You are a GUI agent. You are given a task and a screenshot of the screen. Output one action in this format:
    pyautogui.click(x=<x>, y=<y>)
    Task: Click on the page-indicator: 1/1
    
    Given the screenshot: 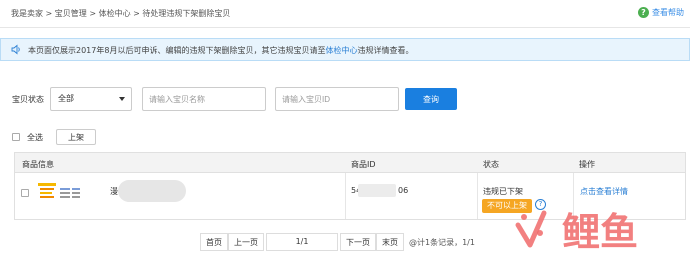 What is the action you would take?
    pyautogui.click(x=302, y=242)
    